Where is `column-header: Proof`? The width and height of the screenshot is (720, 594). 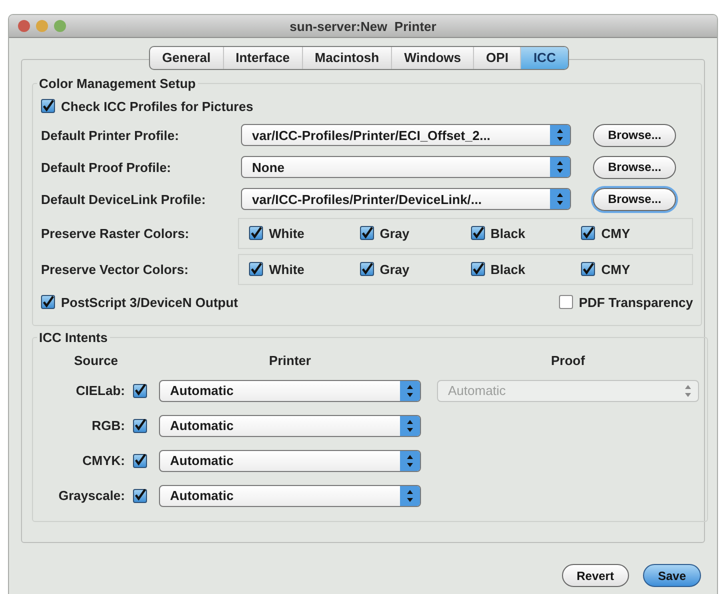 column-header: Proof is located at coordinates (568, 360).